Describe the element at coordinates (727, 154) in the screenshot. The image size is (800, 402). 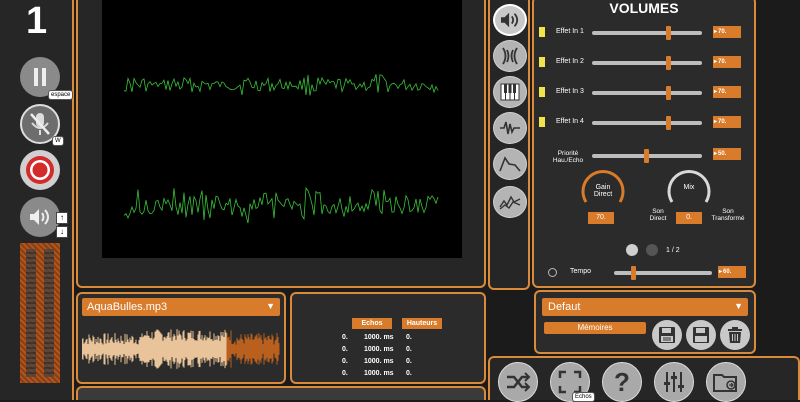
I see `priority-value: 50.` at that location.